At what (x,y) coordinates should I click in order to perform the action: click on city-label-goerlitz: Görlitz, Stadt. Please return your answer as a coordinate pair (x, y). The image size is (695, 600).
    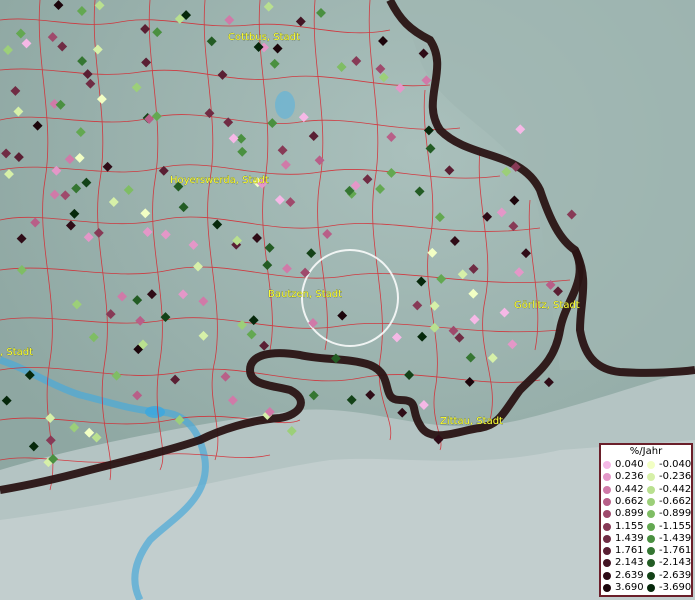
    Looking at the image, I should click on (547, 305).